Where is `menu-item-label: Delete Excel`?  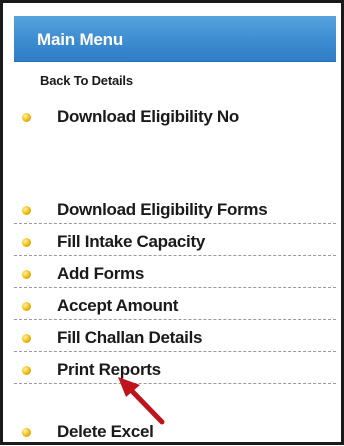
menu-item-label: Delete Excel is located at coordinates (105, 431).